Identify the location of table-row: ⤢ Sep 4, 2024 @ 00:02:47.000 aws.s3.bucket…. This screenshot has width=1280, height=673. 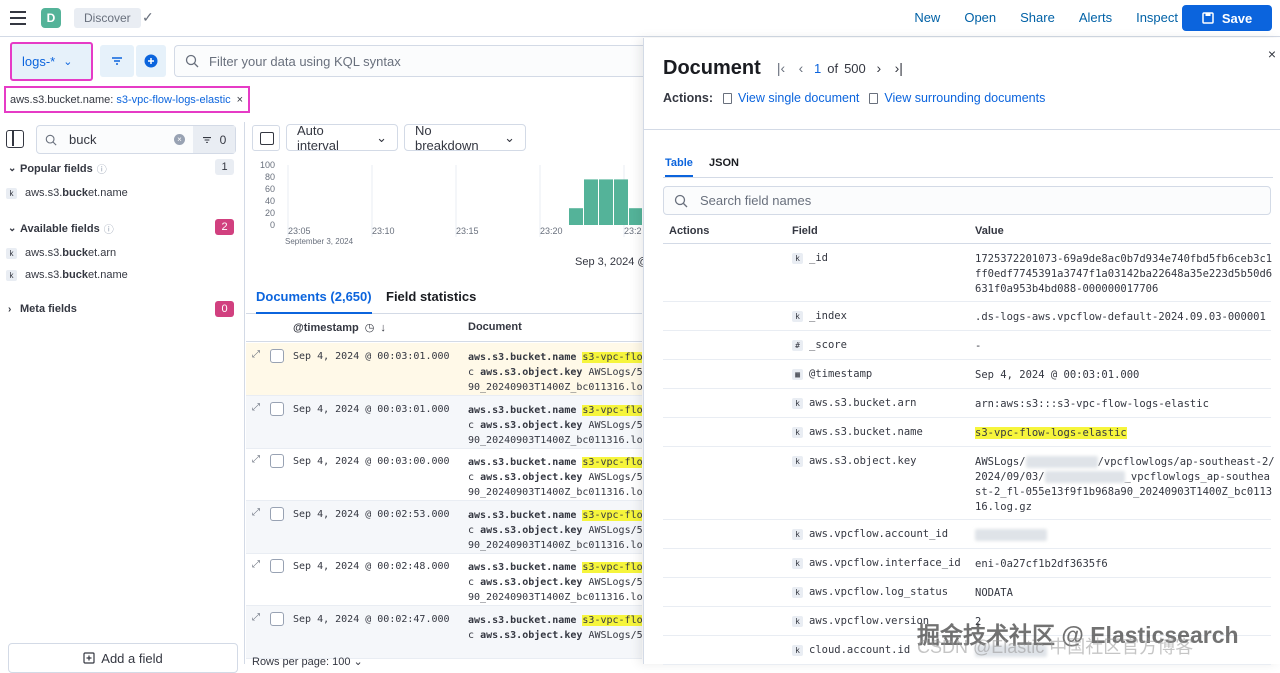
(444, 632).